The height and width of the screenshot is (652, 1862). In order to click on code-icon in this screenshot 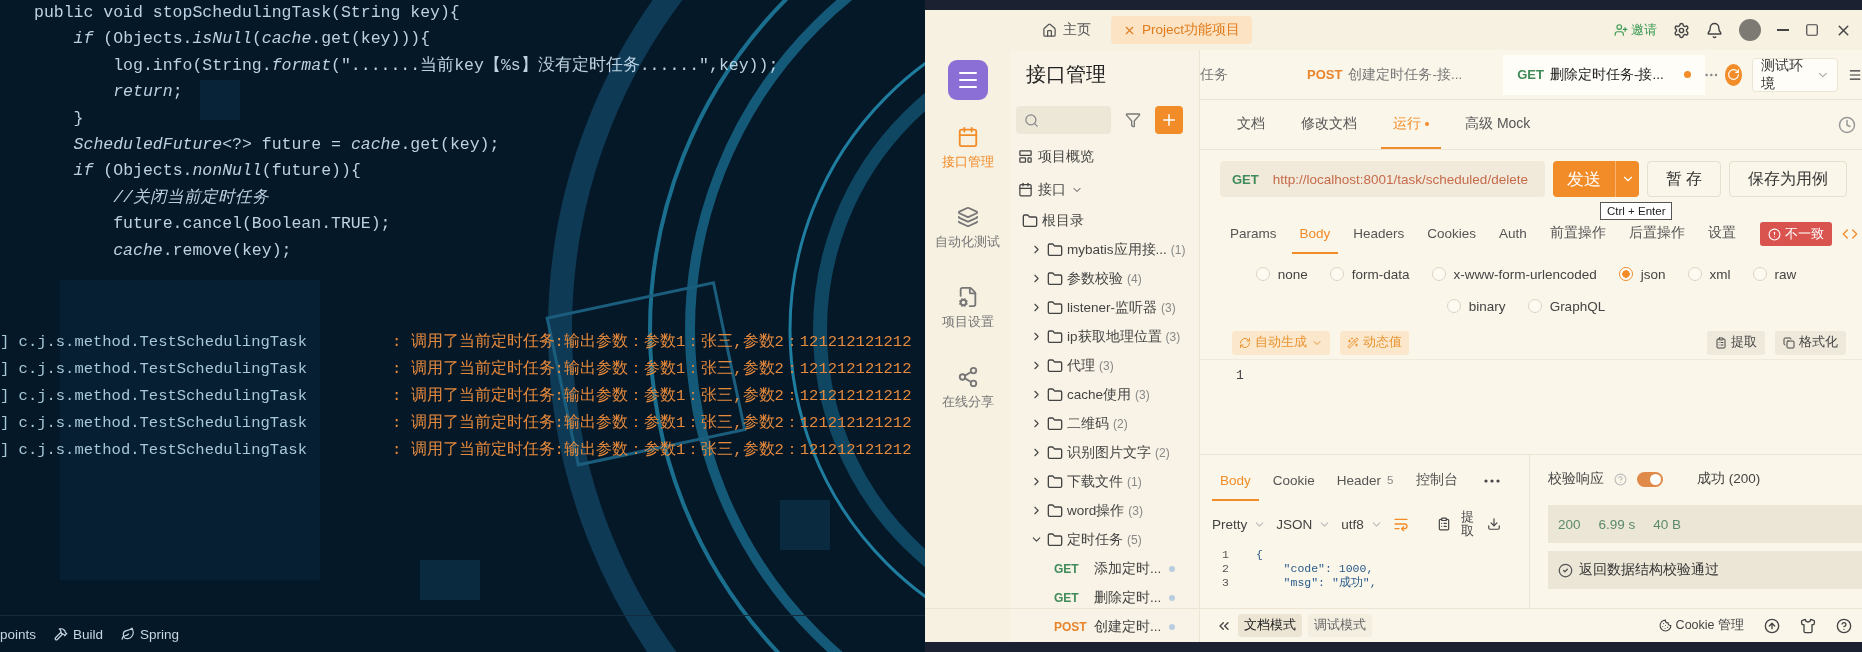, I will do `click(1850, 234)`.